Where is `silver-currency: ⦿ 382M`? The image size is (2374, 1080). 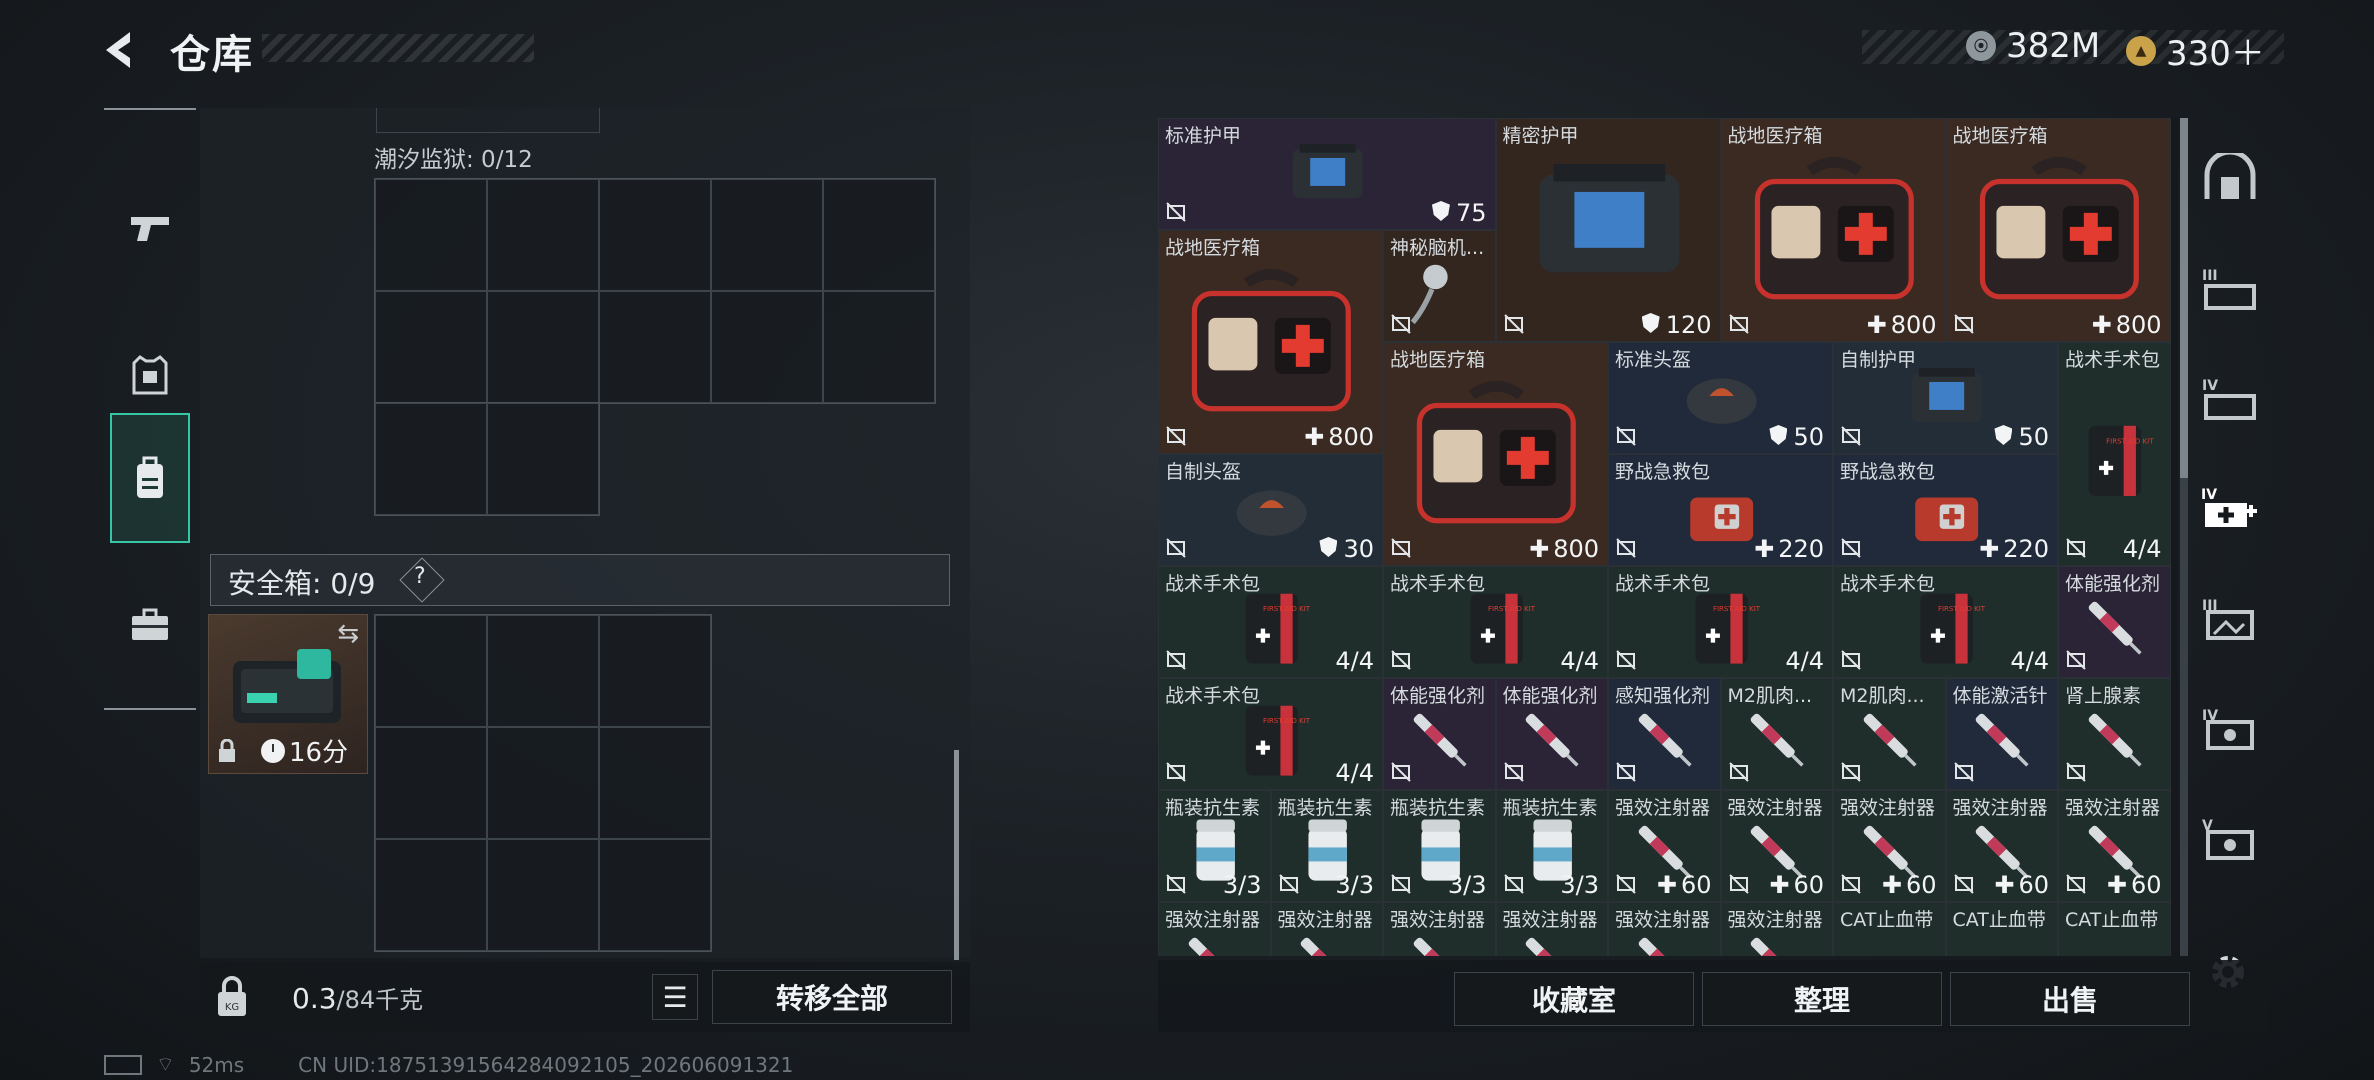
silver-currency: ⦿ 382M is located at coordinates (2033, 46).